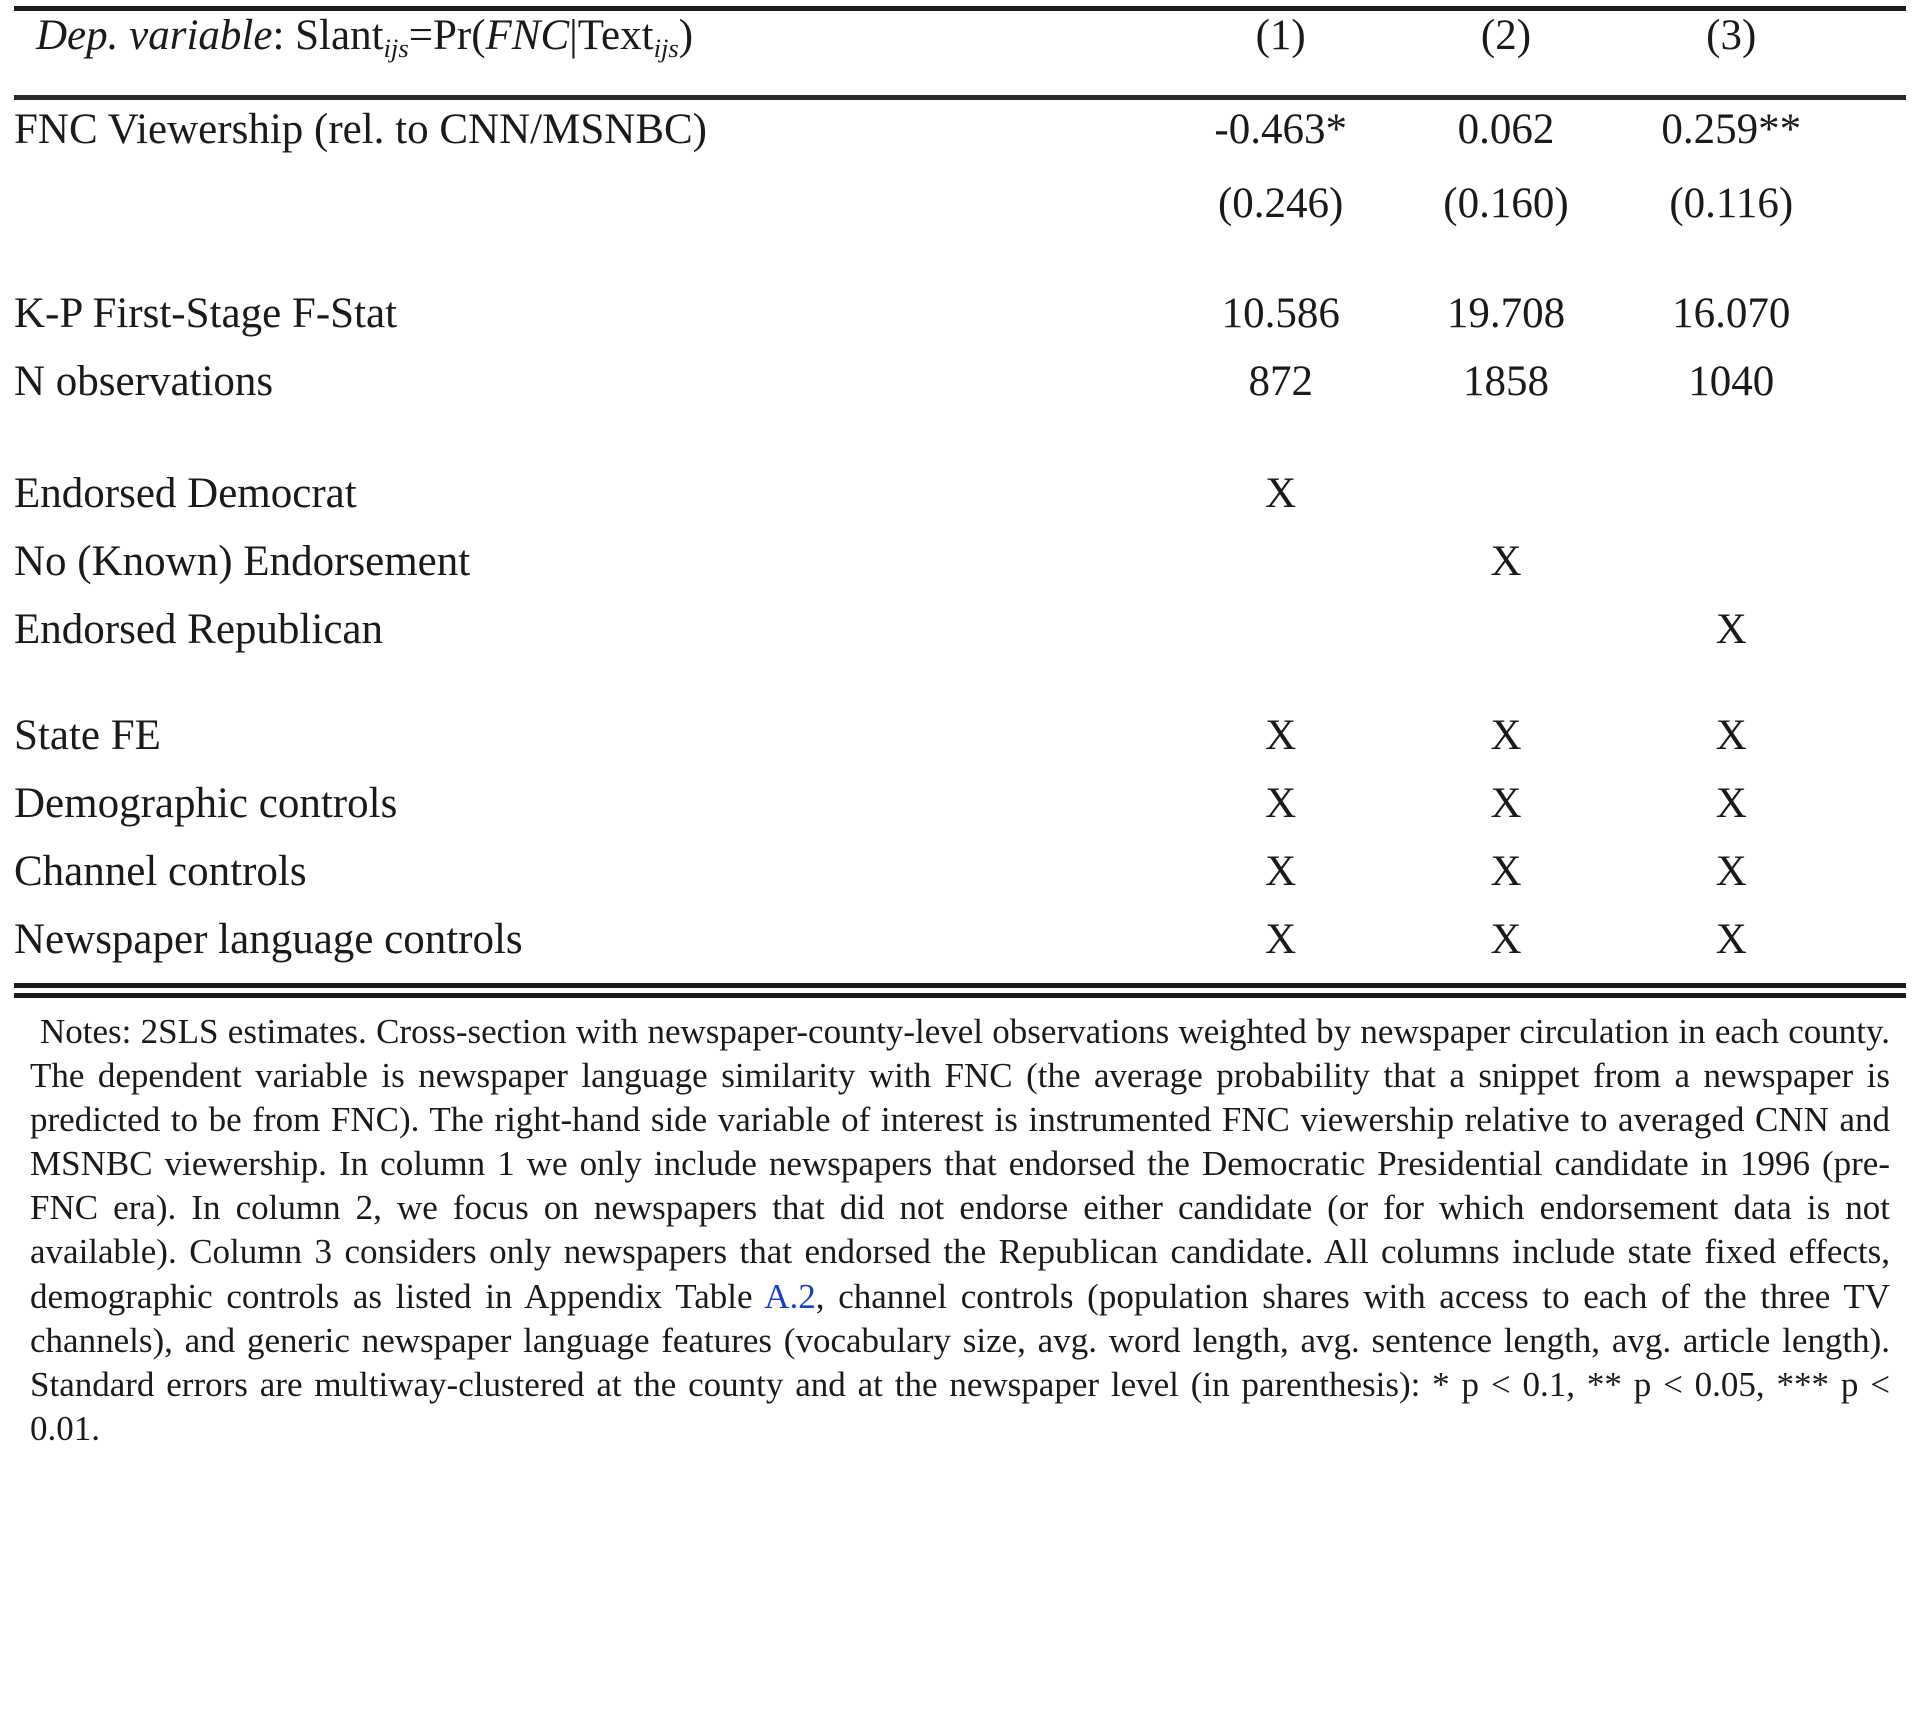 This screenshot has width=1920, height=1710. What do you see at coordinates (1506, 561) in the screenshot?
I see `sample-no-endorsement-col2: X` at bounding box center [1506, 561].